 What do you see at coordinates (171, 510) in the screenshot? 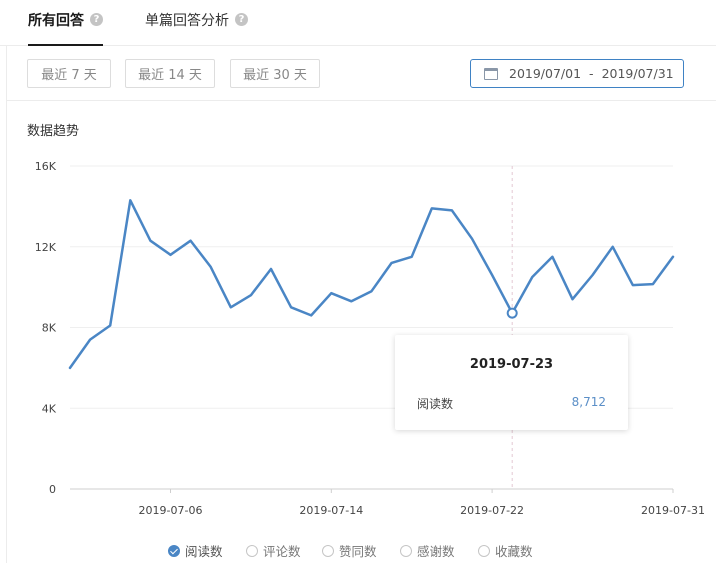
I see `x-tick-label: 2019-07-06` at bounding box center [171, 510].